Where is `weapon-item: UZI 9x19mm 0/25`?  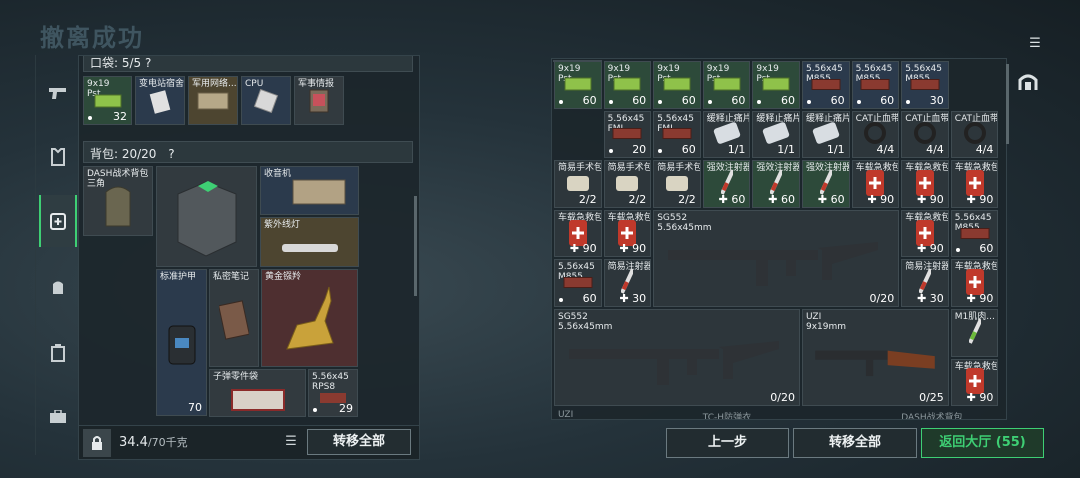
weapon-item: UZI 9x19mm 0/25 is located at coordinates (875, 358).